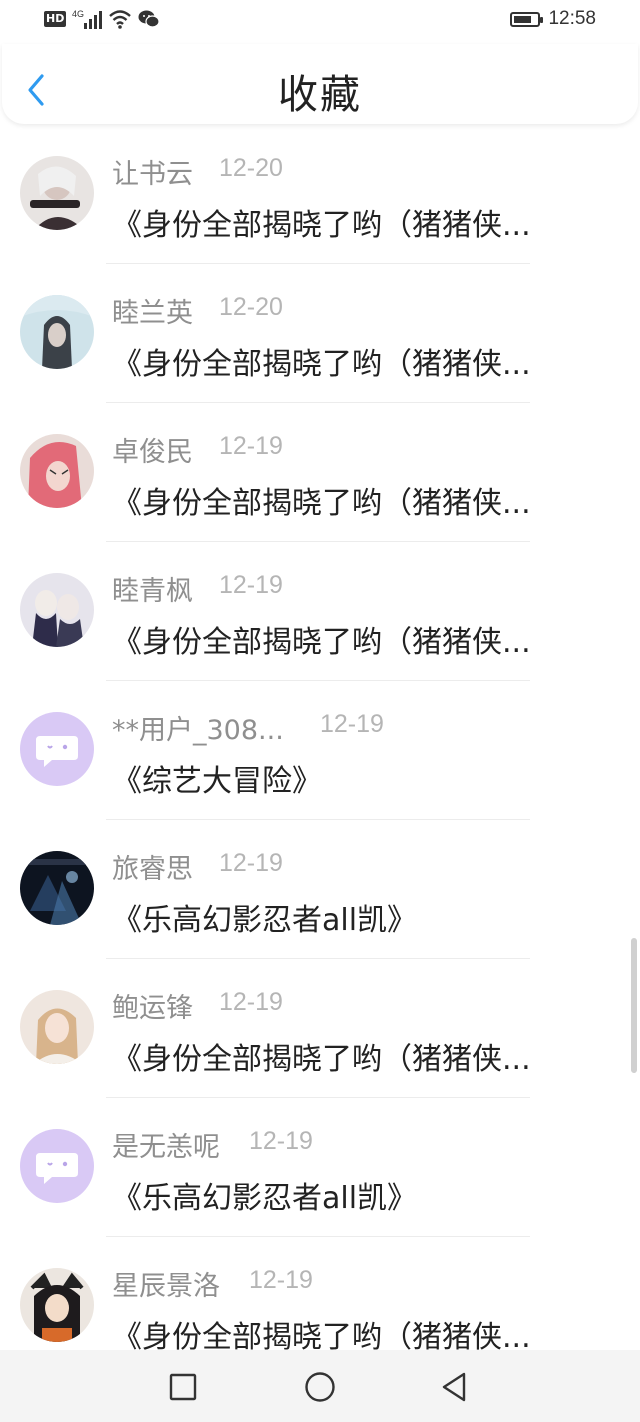 The width and height of the screenshot is (640, 1422). What do you see at coordinates (320, 22) in the screenshot?
I see `status-bar: HD 4G 12:58` at bounding box center [320, 22].